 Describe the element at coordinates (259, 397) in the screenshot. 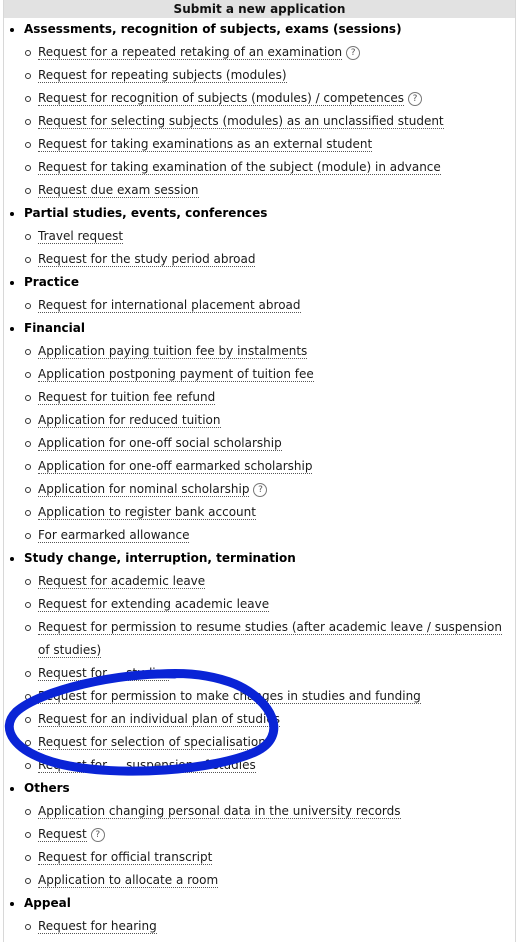

I see `application-item: Request for tuition fee refund` at that location.